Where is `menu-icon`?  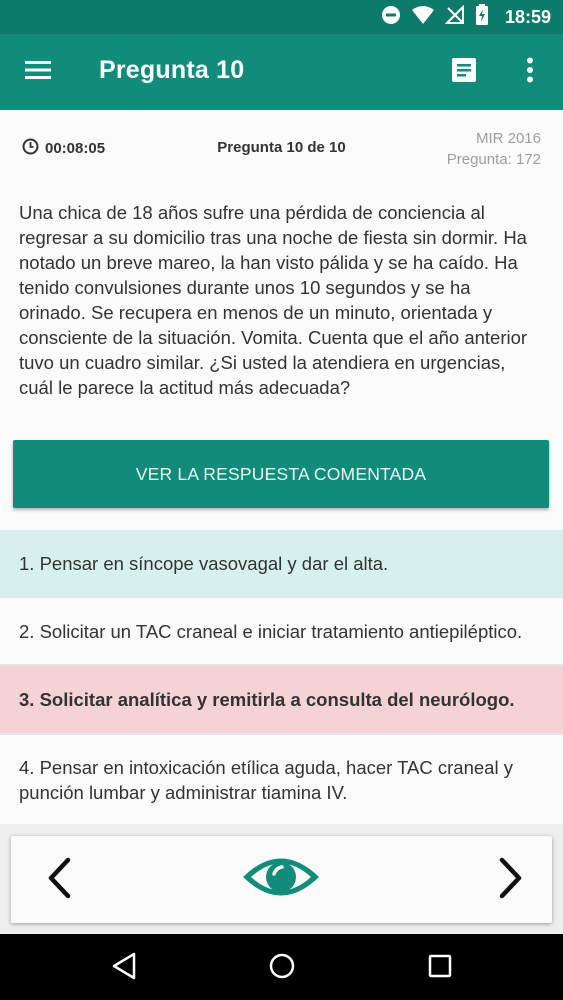
menu-icon is located at coordinates (38, 72).